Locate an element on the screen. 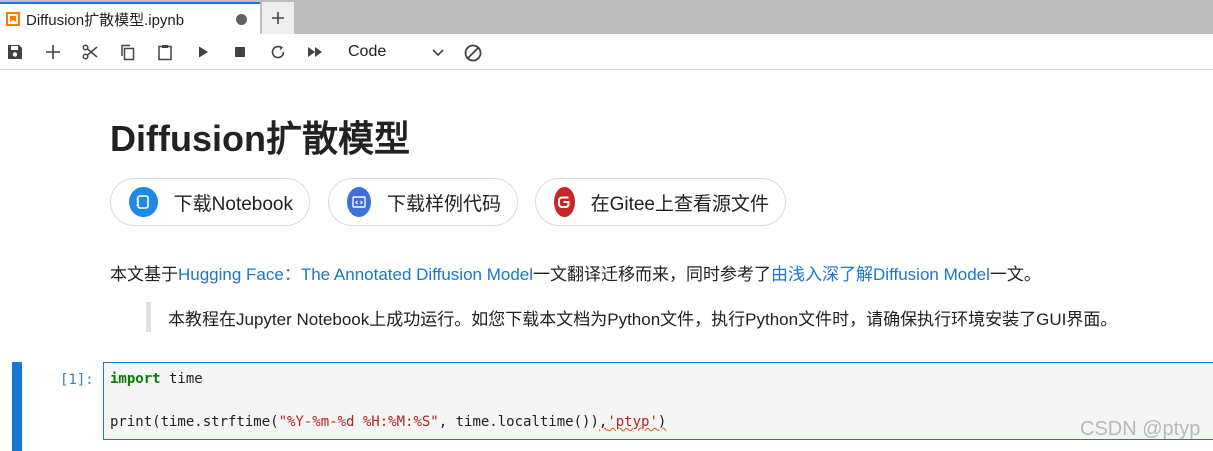  notebook-toolbar: Code is located at coordinates (606, 52).